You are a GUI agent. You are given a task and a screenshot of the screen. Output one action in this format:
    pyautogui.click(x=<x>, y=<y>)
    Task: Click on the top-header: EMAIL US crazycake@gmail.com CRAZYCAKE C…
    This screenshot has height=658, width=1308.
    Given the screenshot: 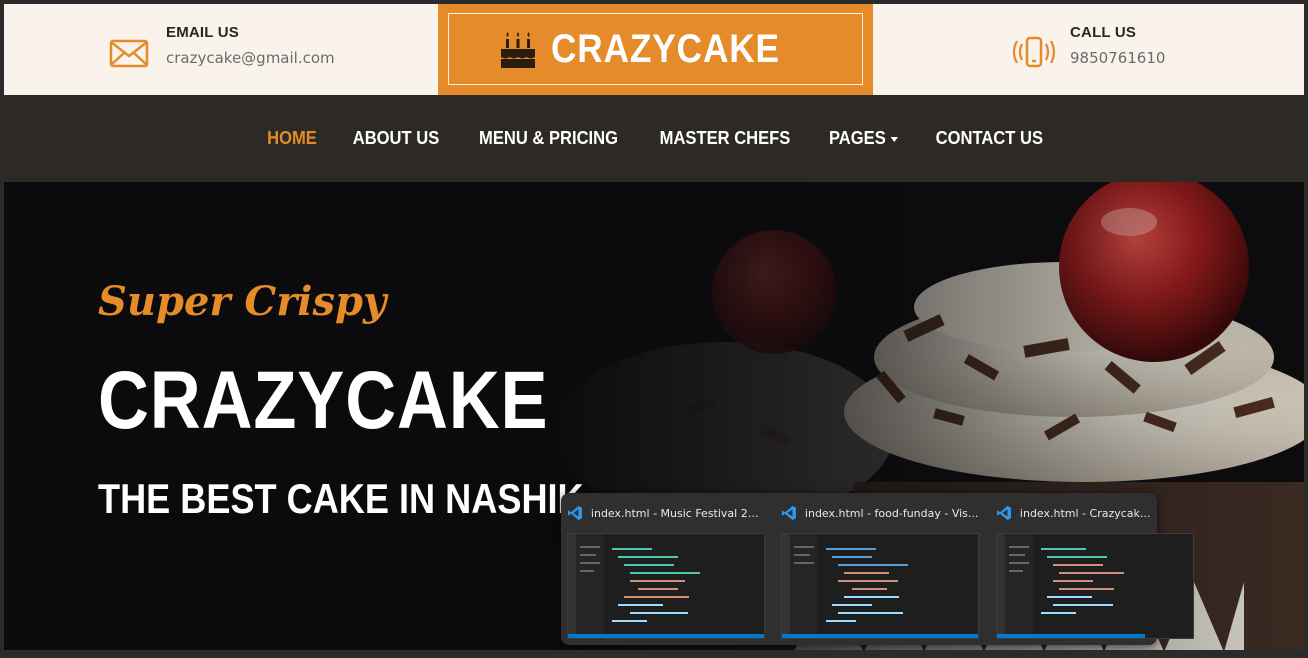 What is the action you would take?
    pyautogui.click(x=654, y=49)
    